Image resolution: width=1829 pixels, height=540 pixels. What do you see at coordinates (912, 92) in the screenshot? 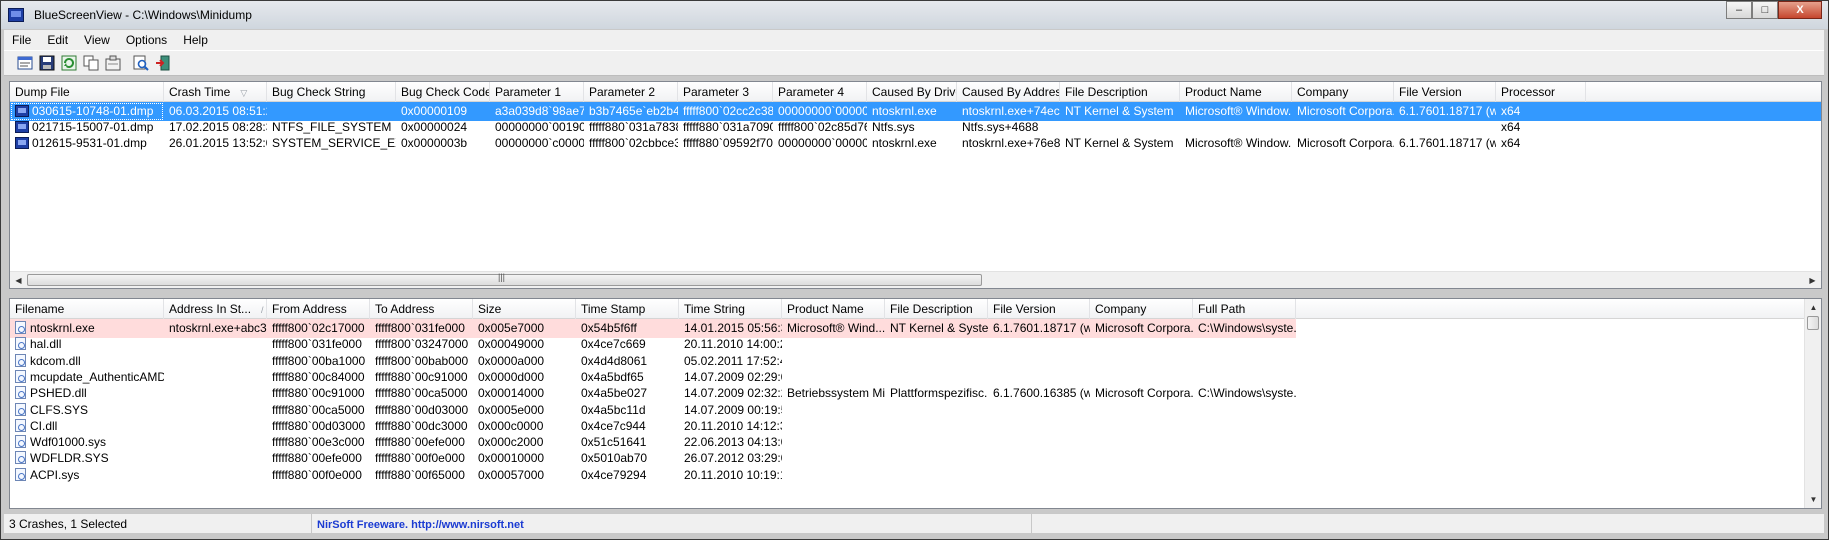
I see `column-header-caused-by-driver: Caused By Driver` at bounding box center [912, 92].